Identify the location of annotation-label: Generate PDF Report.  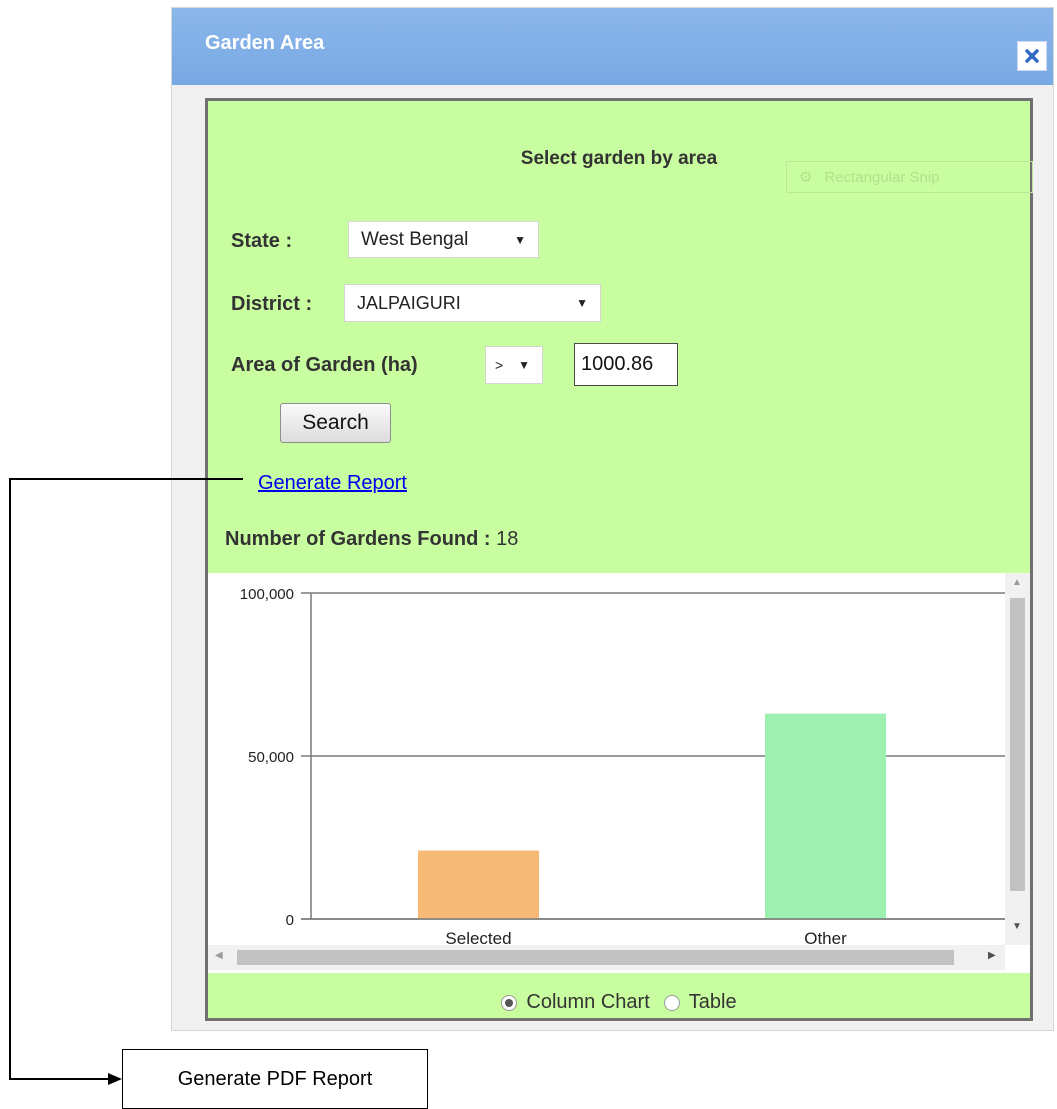
(275, 1078).